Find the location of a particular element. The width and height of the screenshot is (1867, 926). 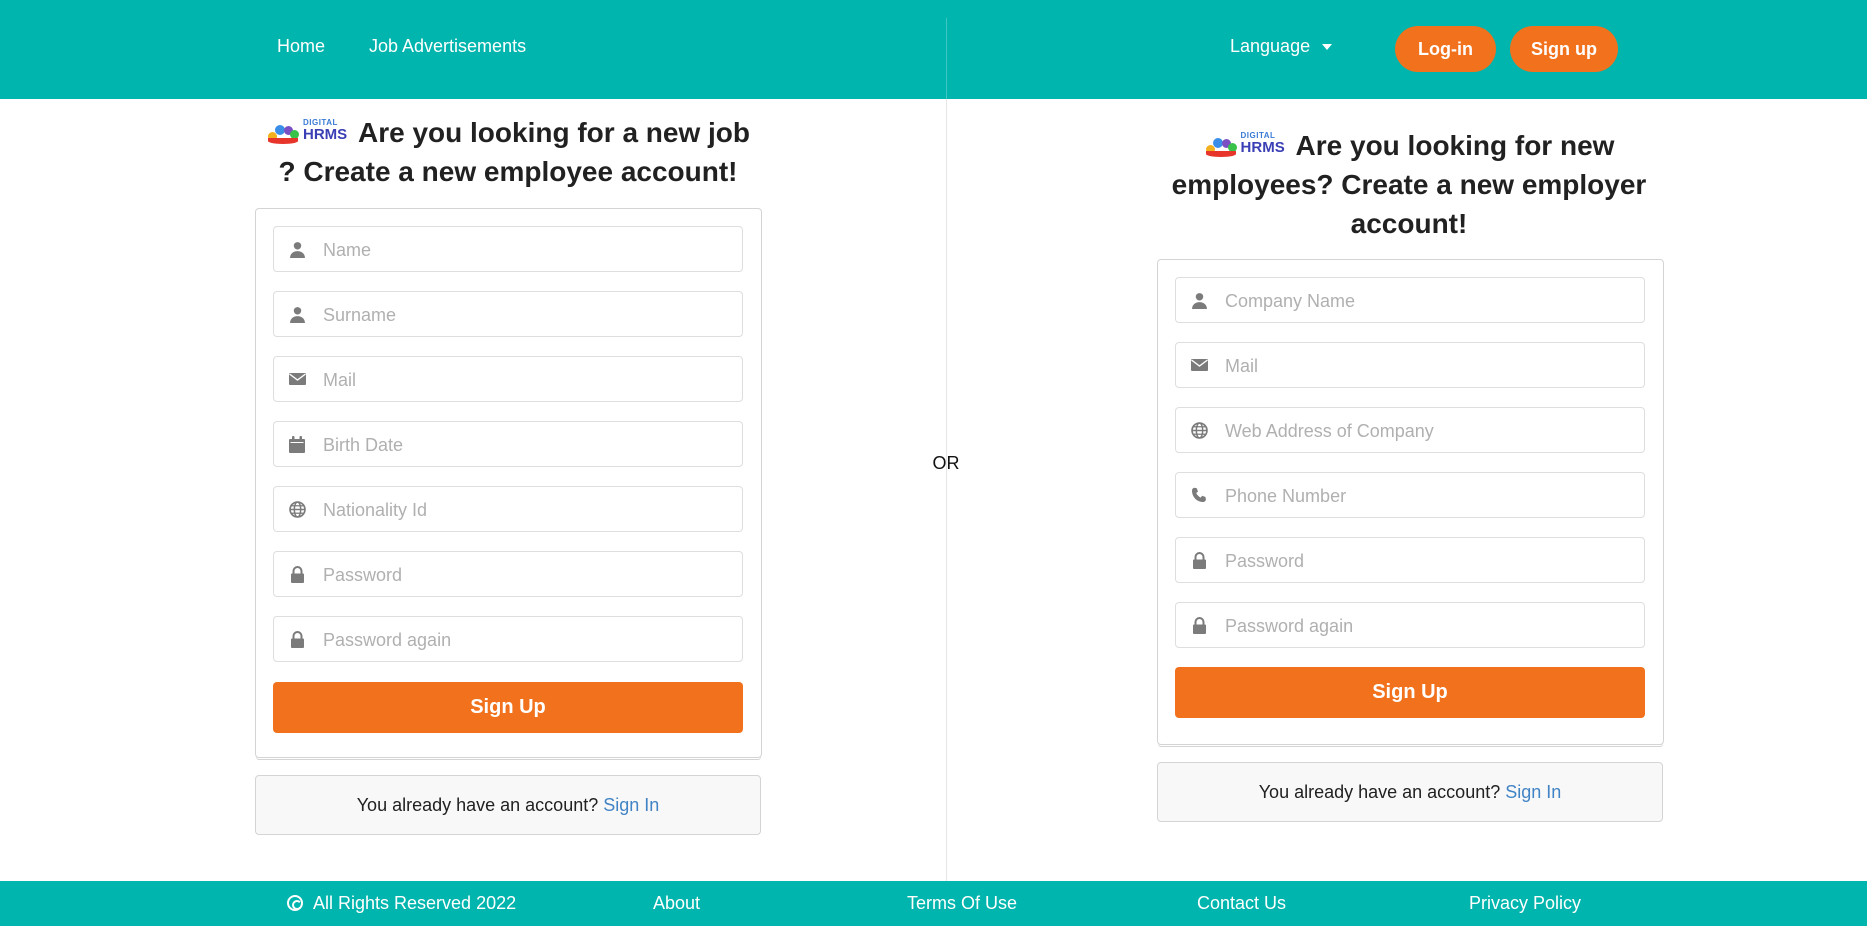

nav-home-link: Home is located at coordinates (301, 46).